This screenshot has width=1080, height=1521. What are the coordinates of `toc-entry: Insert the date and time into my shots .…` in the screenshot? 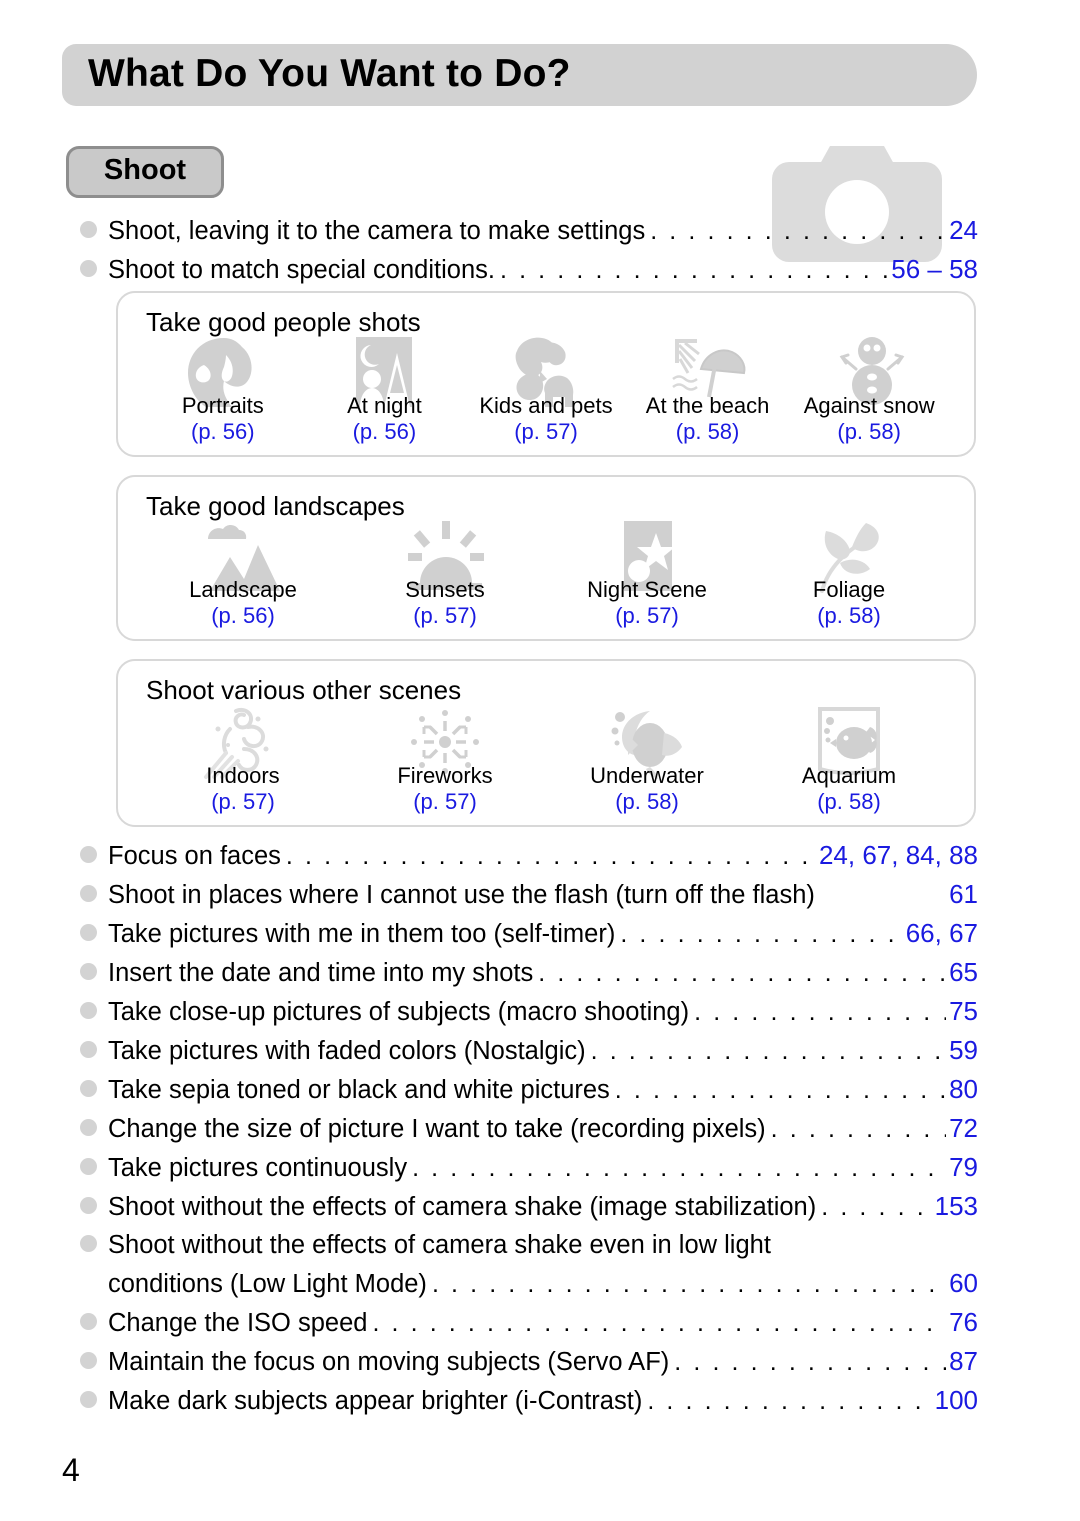 It's located at (529, 972).